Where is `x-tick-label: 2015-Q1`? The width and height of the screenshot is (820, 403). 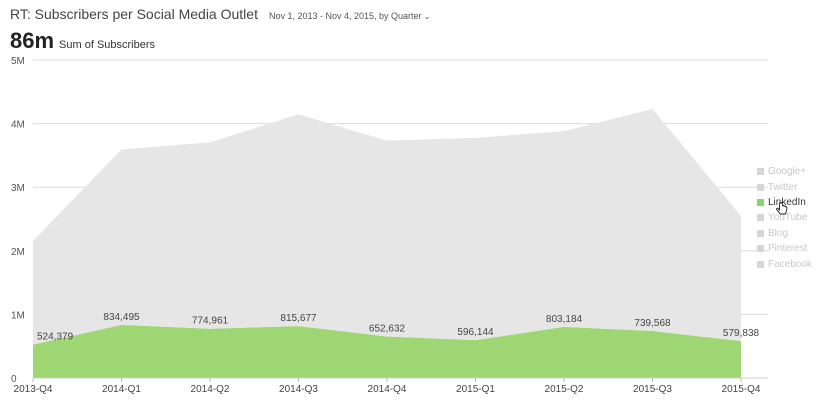
x-tick-label: 2015-Q1 is located at coordinates (475, 389).